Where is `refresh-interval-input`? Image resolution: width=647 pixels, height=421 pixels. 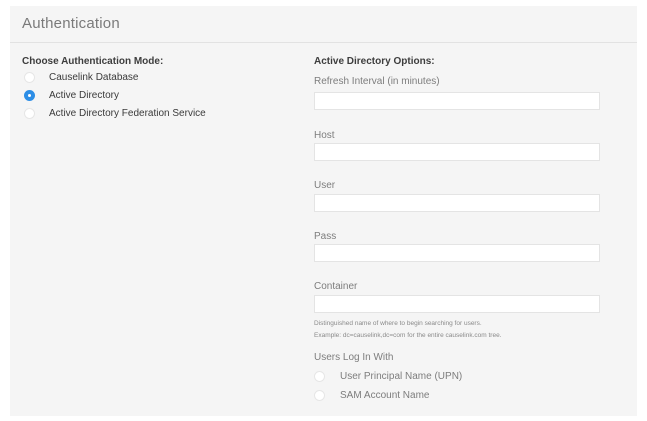 refresh-interval-input is located at coordinates (457, 101).